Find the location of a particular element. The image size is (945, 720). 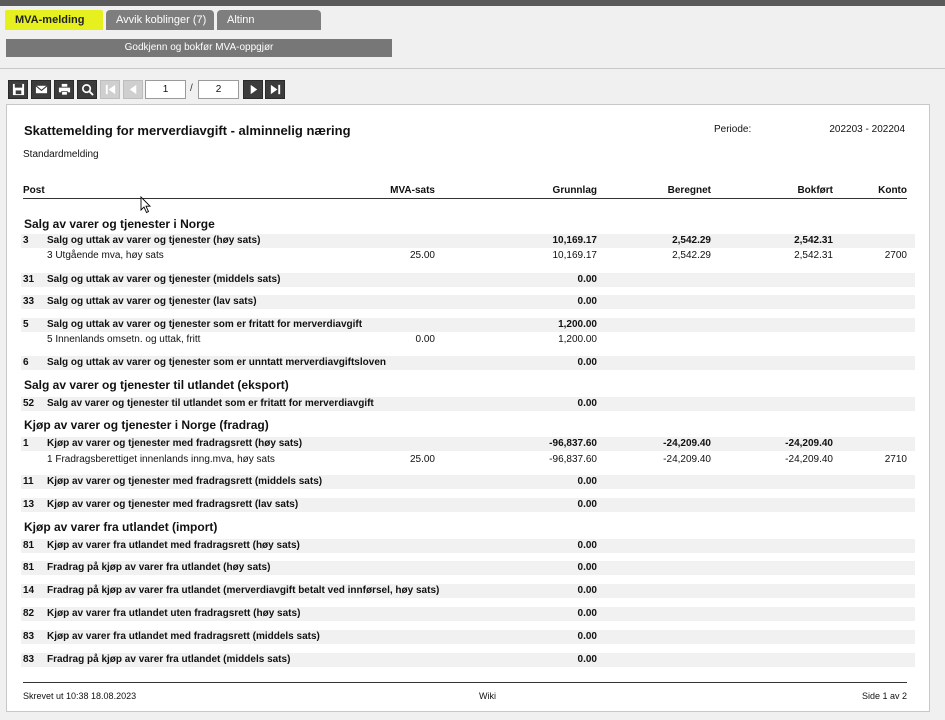

approve-button: Godkjenn og bokfør MVA-oppgjør is located at coordinates (199, 48).